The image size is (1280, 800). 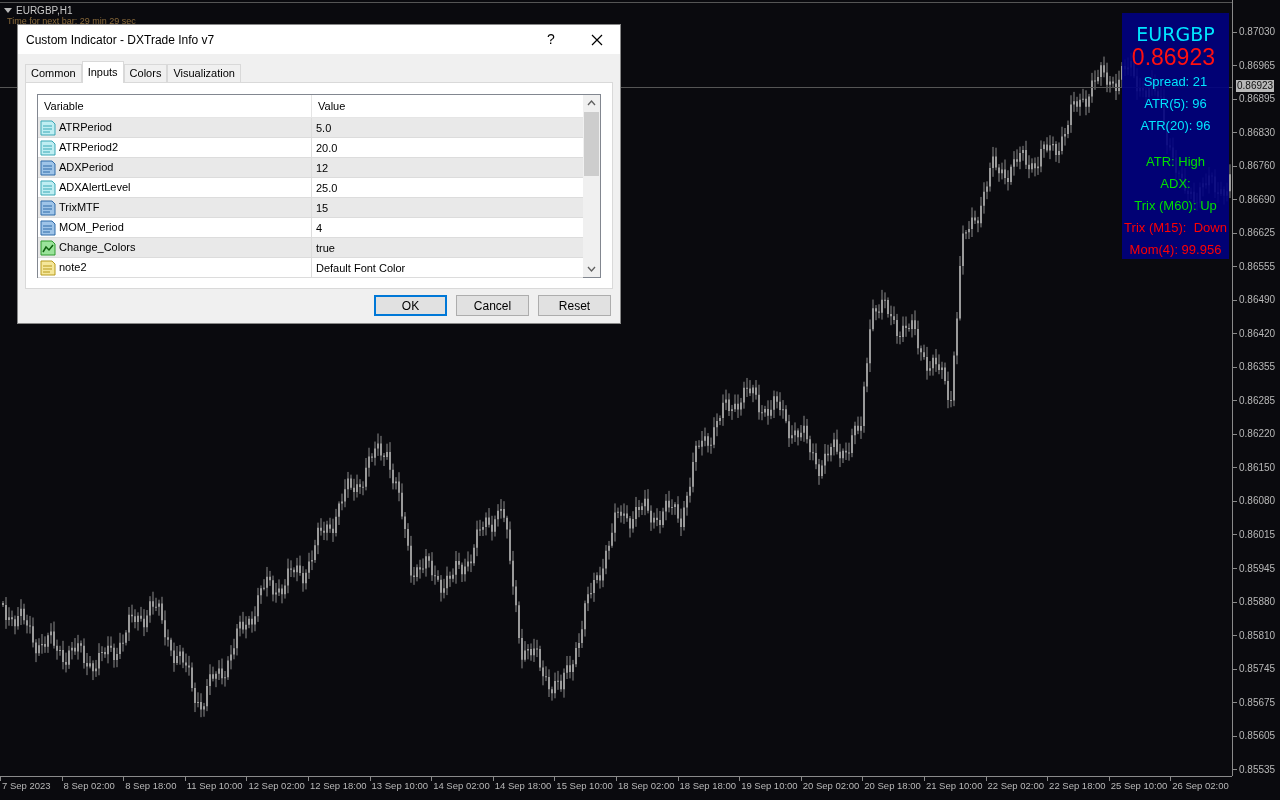 What do you see at coordinates (1175, 250) in the screenshot?
I see `info-line: Mom(4): 99.956` at bounding box center [1175, 250].